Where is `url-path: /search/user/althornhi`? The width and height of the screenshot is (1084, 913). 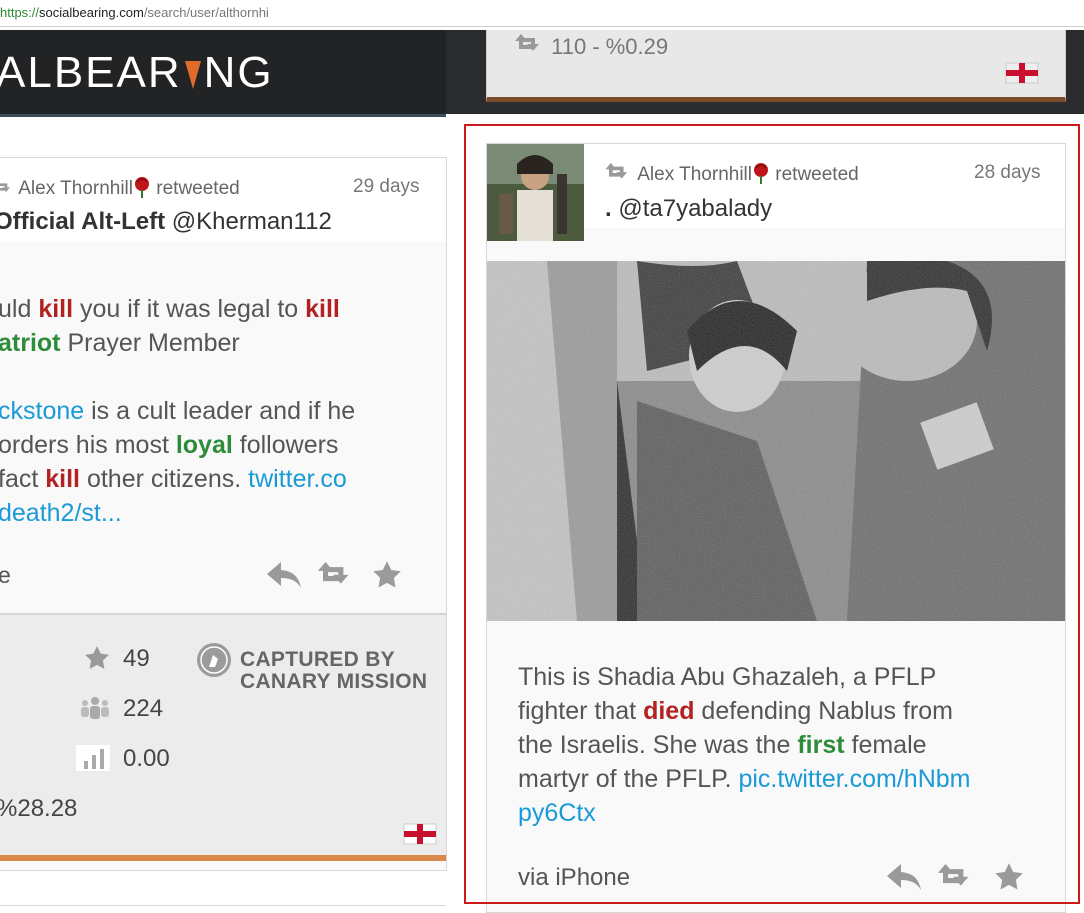 url-path: /search/user/althornhi is located at coordinates (206, 12).